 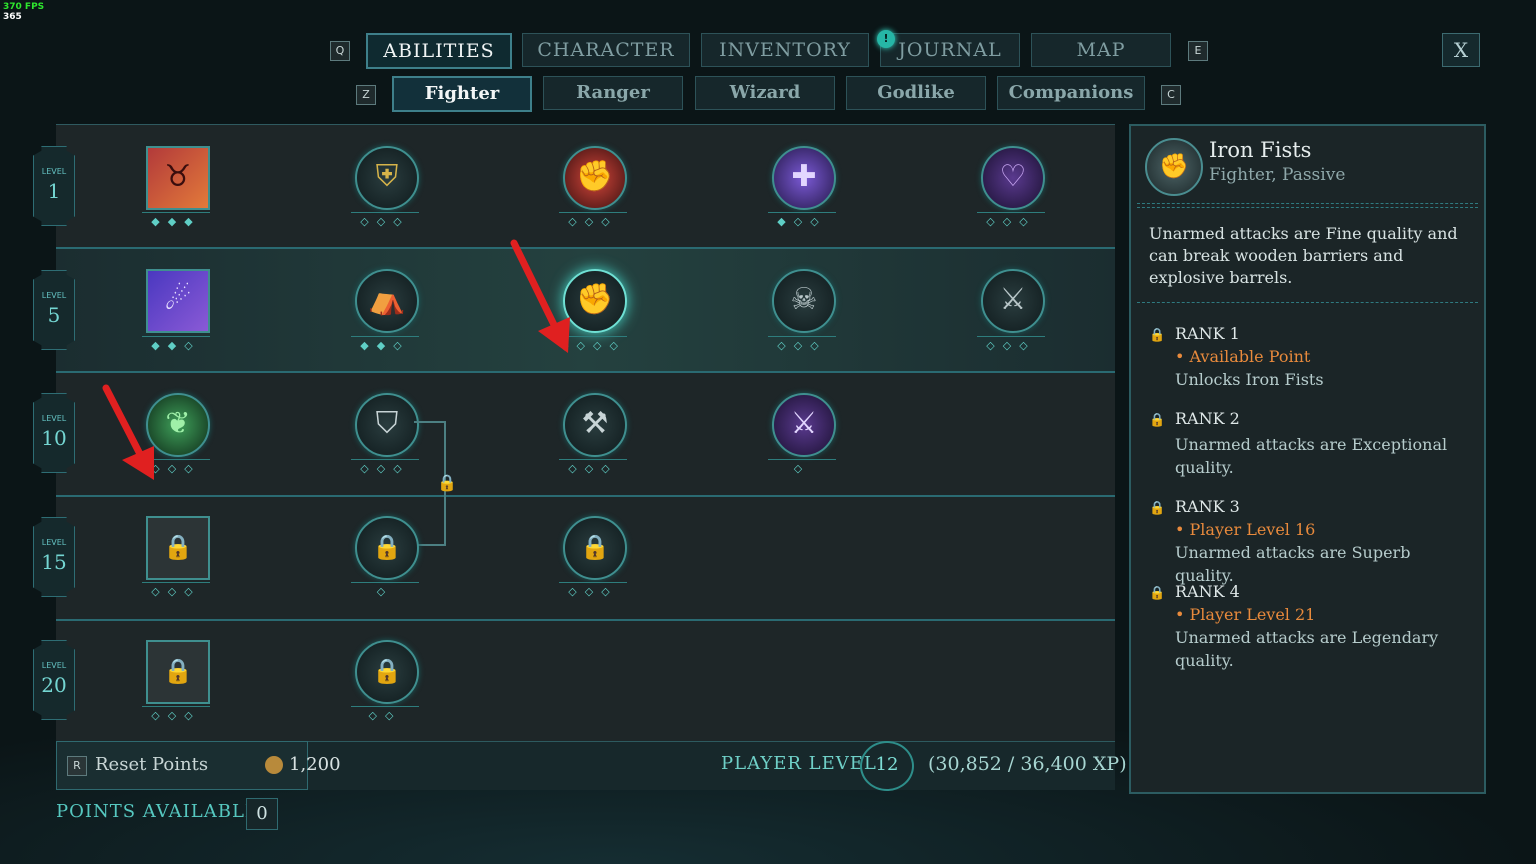 I want to click on prerequisite-connector, so click(x=430, y=422).